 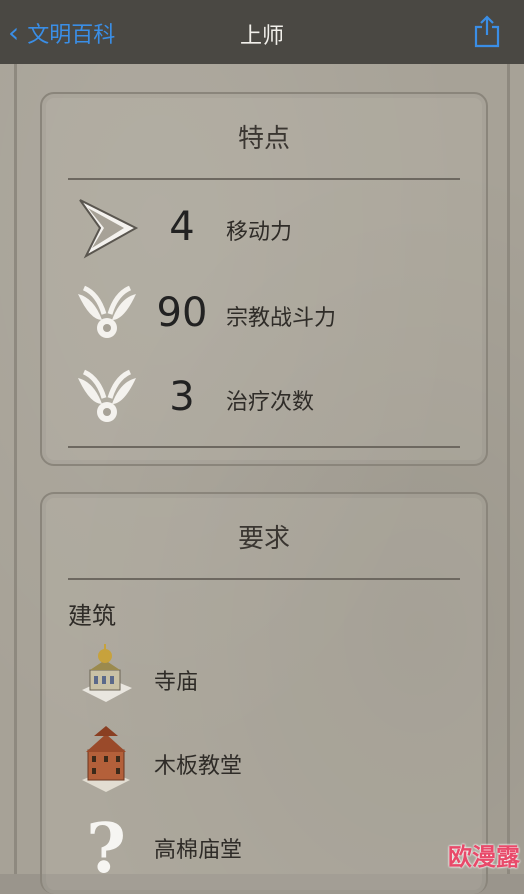 I want to click on stat-label: 移动力, so click(x=259, y=232).